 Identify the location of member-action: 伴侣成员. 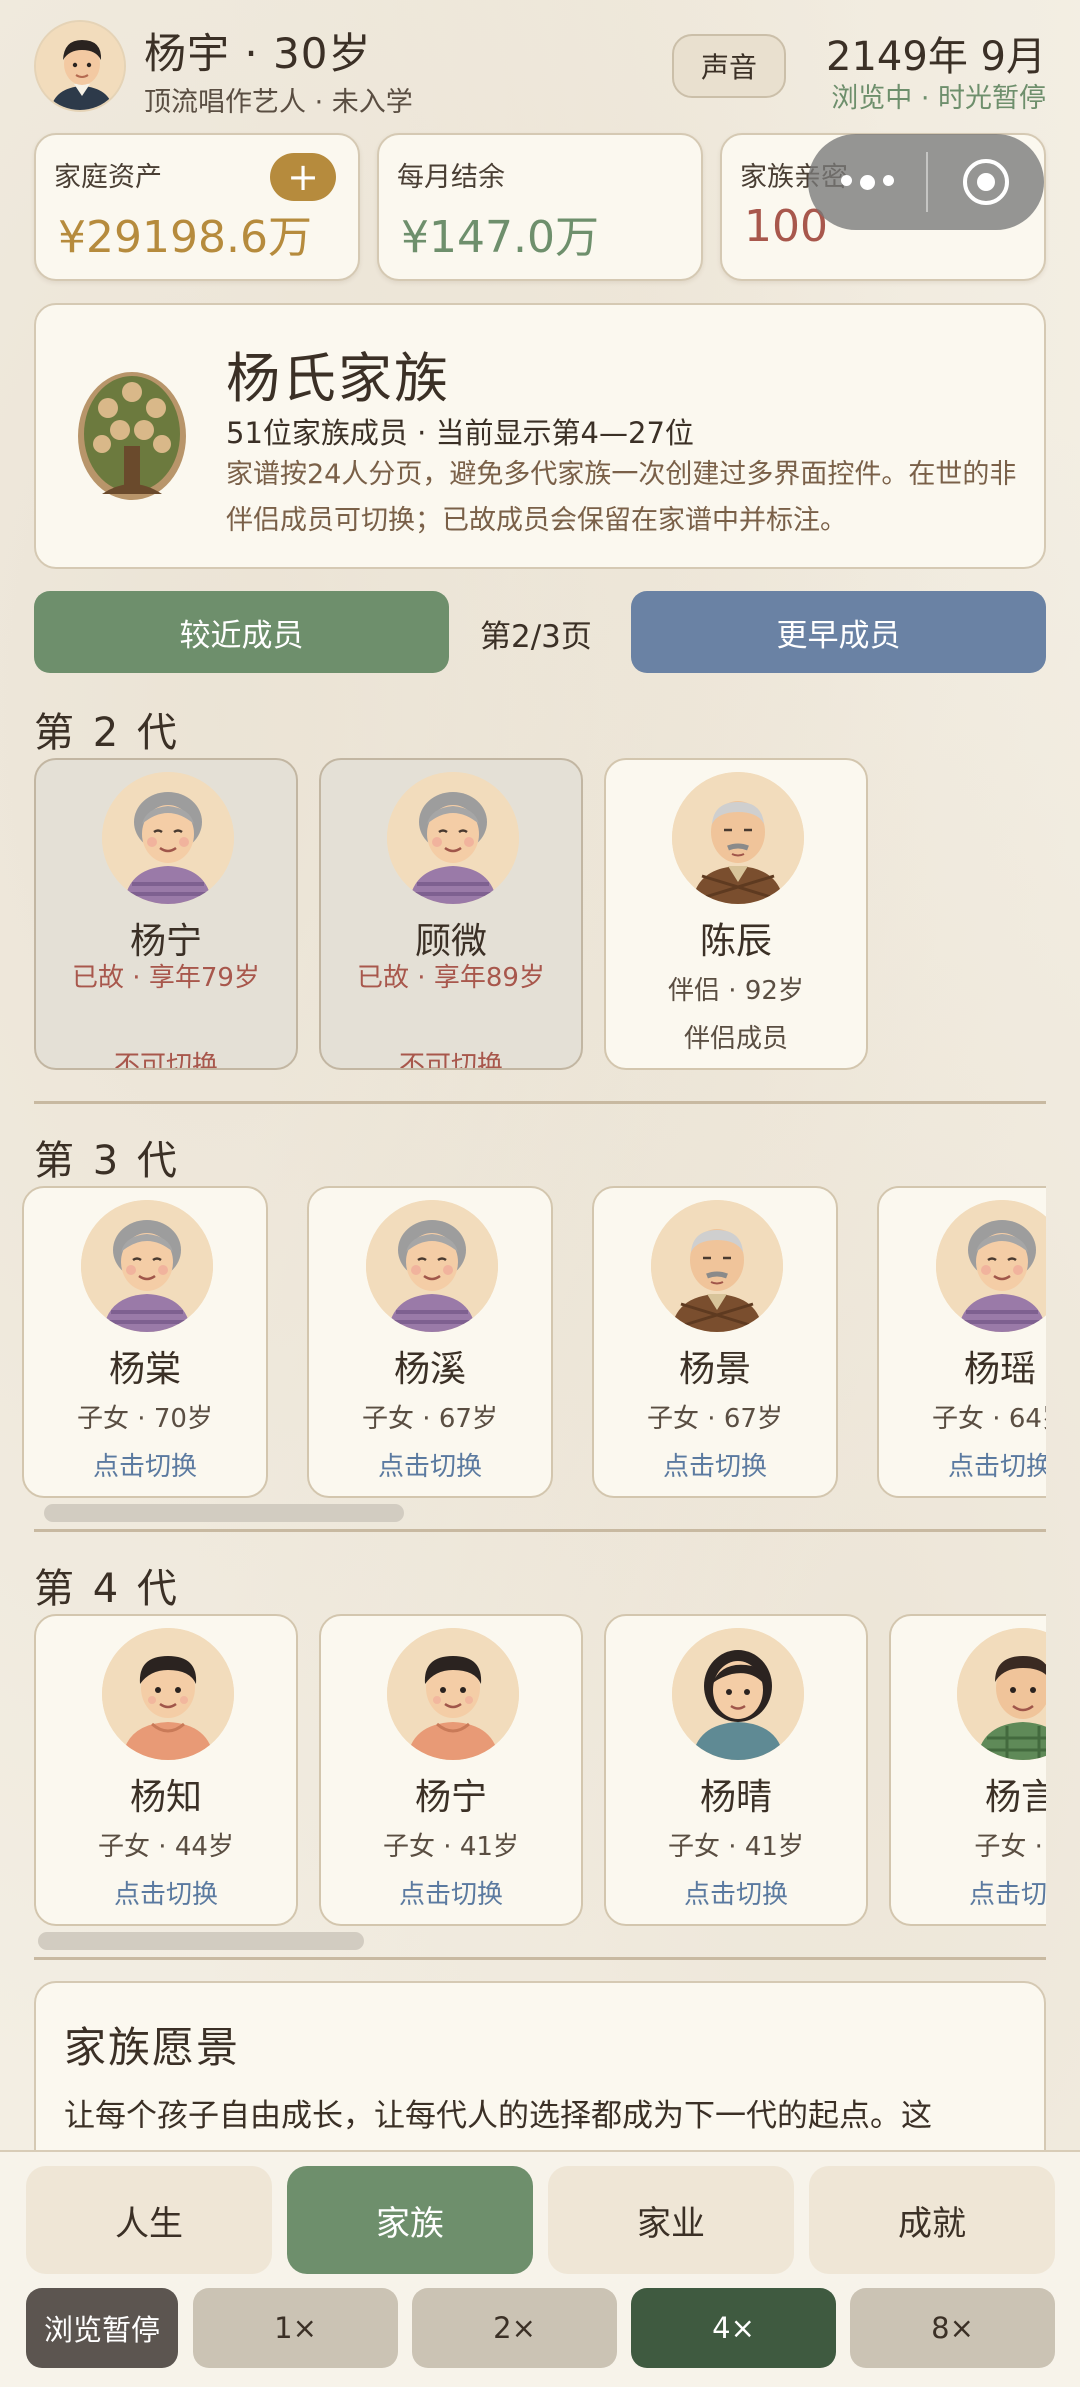
(735, 1039).